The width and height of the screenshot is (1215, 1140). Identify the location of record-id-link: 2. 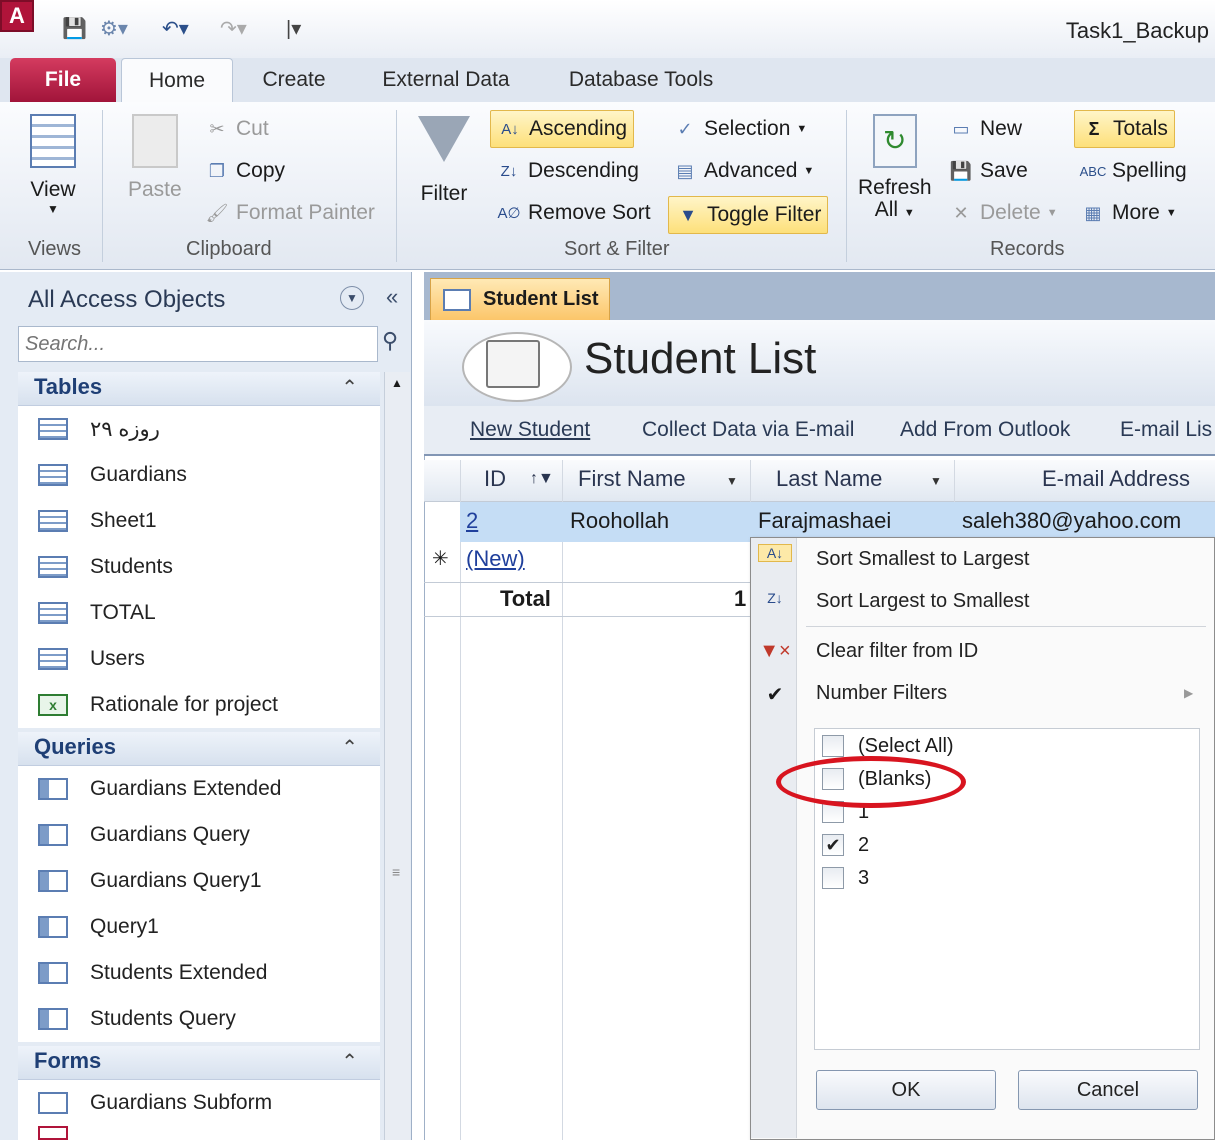
(472, 521).